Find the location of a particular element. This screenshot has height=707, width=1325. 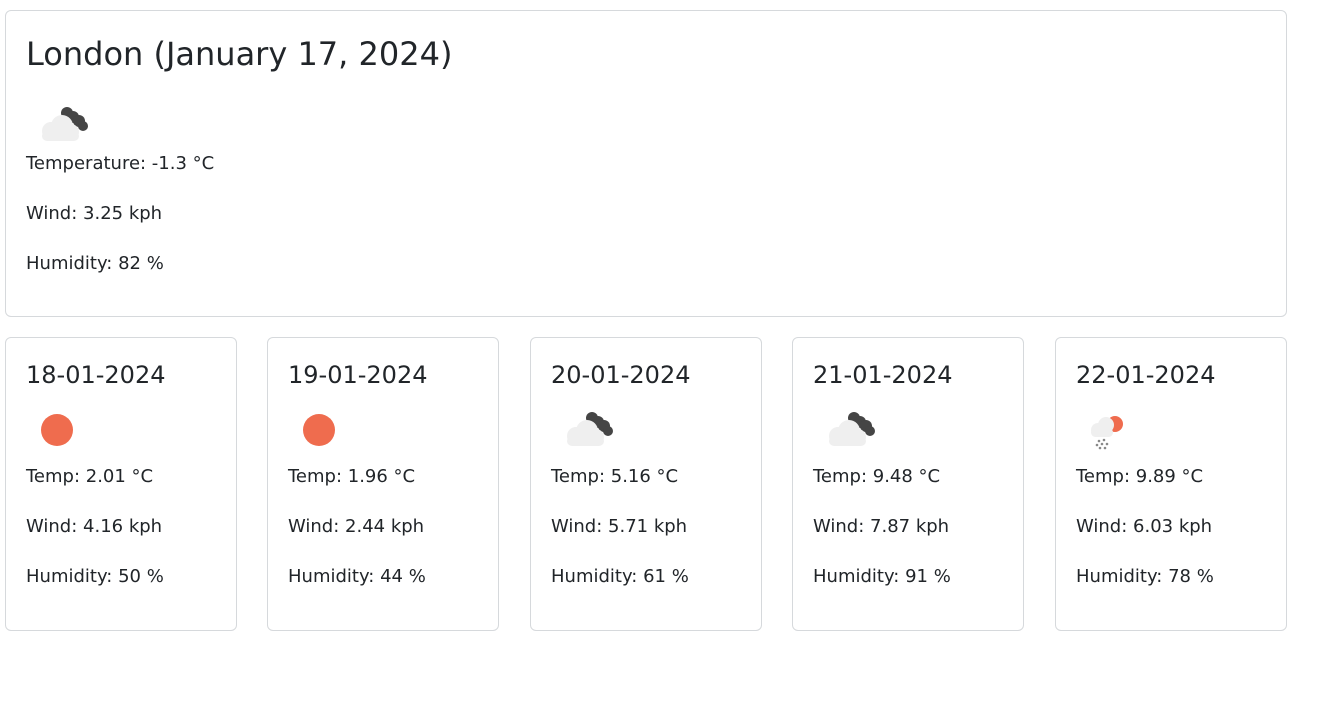

current-city-title: London (January 17, 2024) is located at coordinates (239, 54).